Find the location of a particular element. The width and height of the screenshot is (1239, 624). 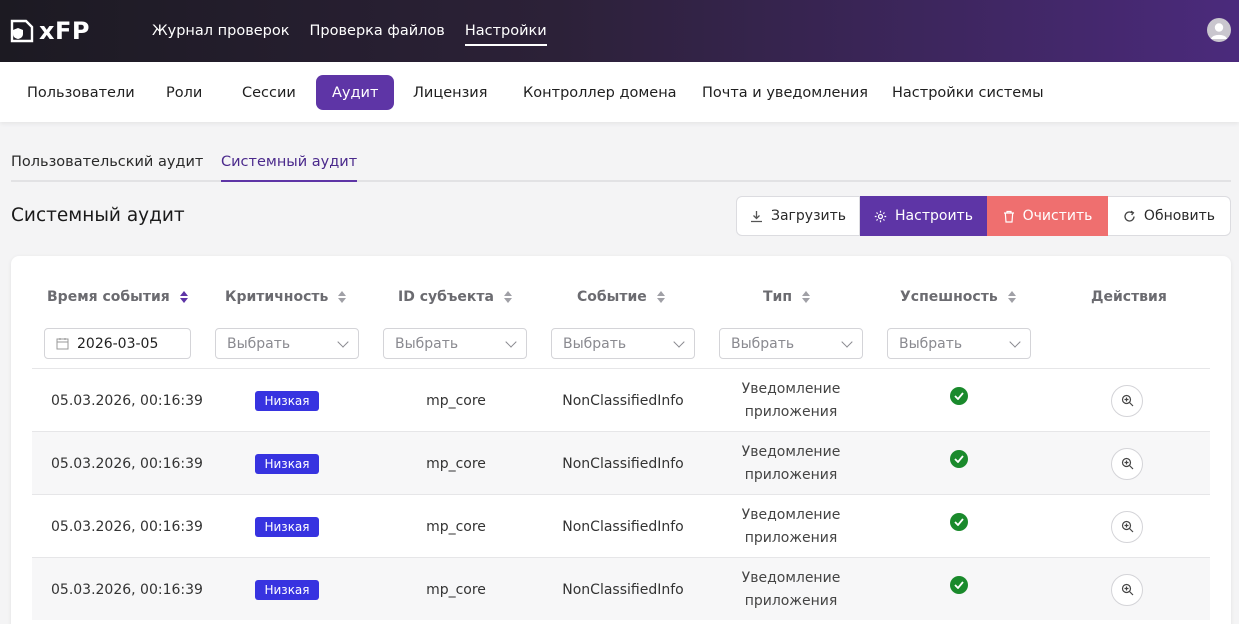

download-button: Загрузить is located at coordinates (798, 216).